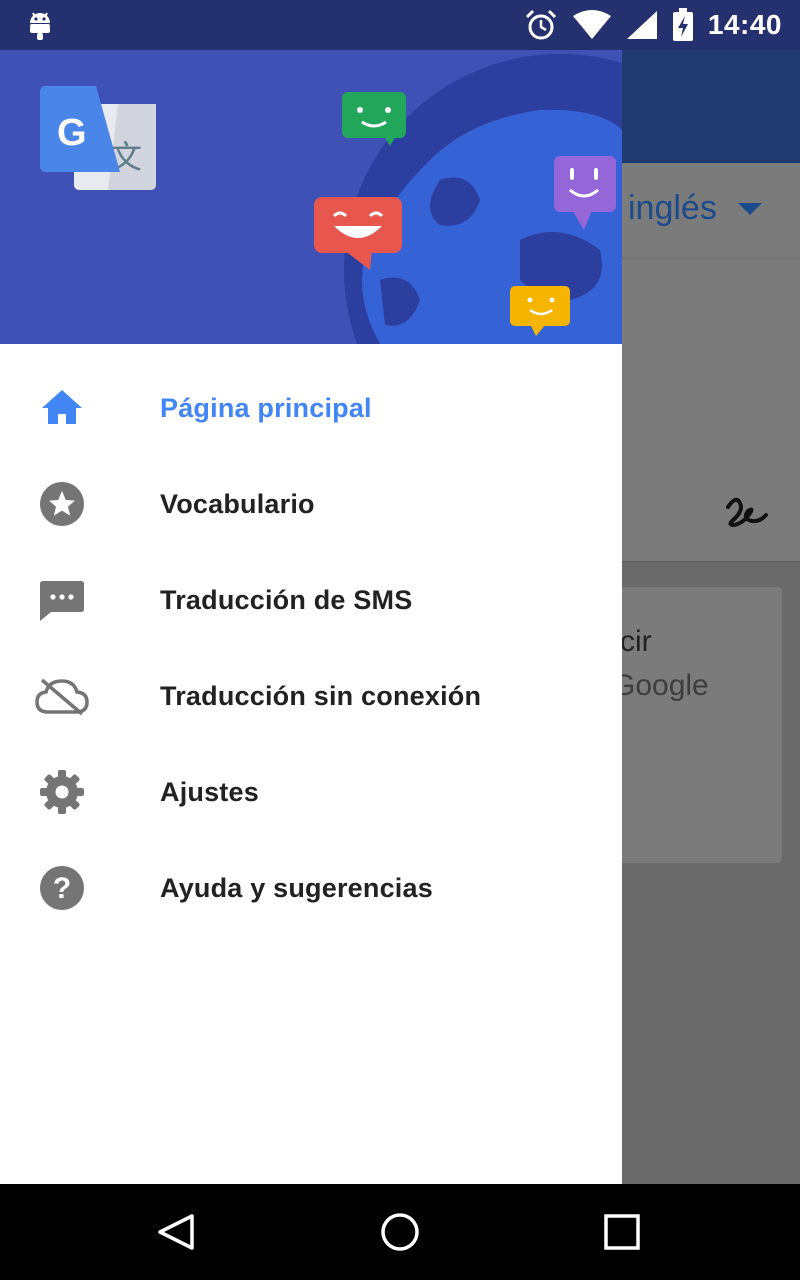 The image size is (800, 1280). What do you see at coordinates (62, 792) in the screenshot?
I see `settings-icon` at bounding box center [62, 792].